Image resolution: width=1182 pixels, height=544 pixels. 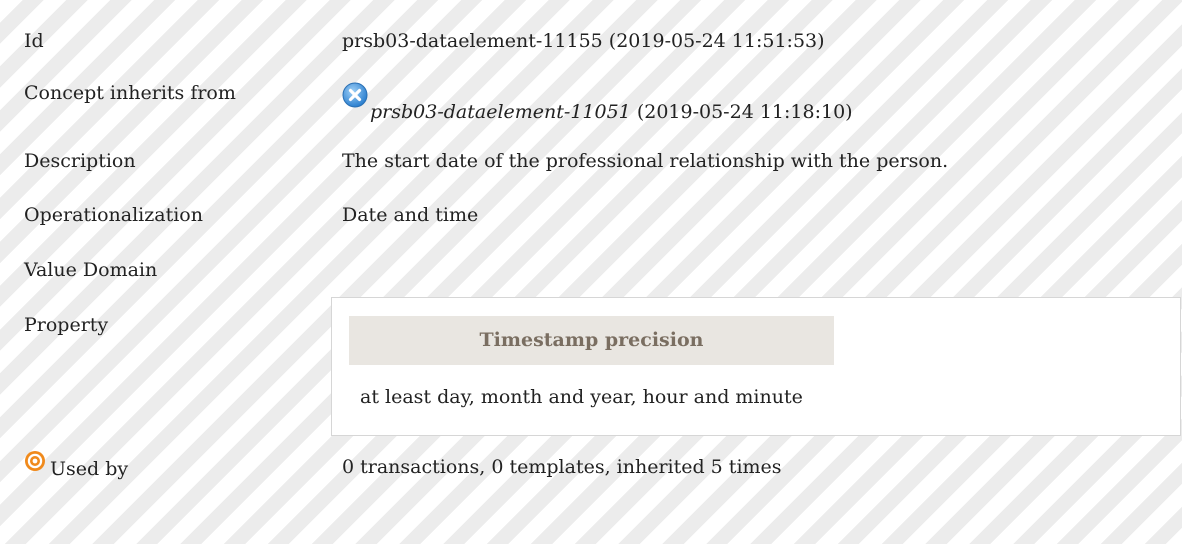 What do you see at coordinates (91, 270) in the screenshot?
I see `value-domain-label: Value Domain` at bounding box center [91, 270].